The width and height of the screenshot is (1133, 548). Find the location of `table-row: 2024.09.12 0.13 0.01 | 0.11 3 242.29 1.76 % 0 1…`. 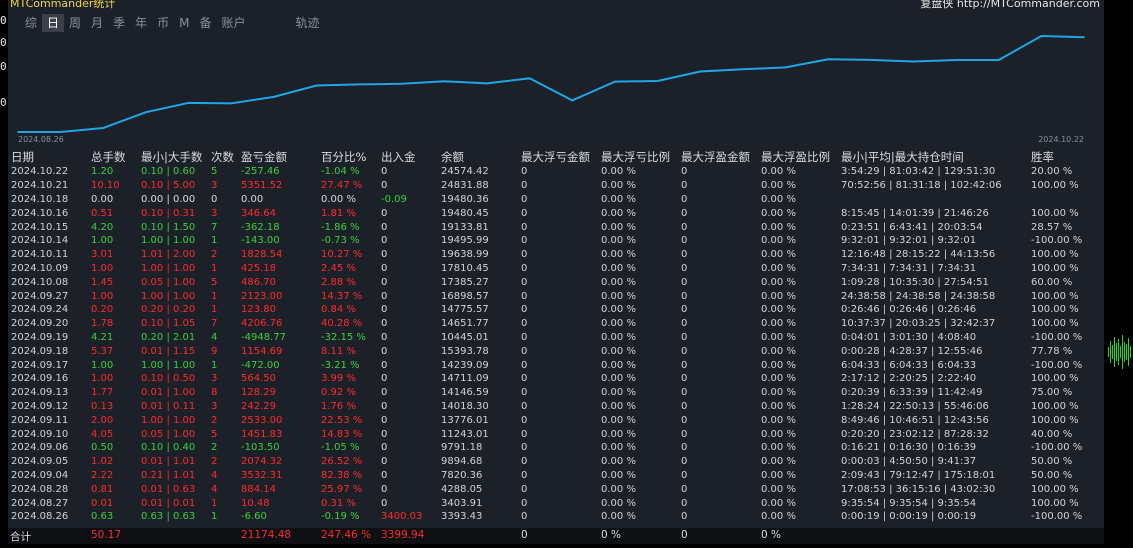

table-row: 2024.09.12 0.13 0.01 | 0.11 3 242.29 1.76 % 0 1… is located at coordinates (554, 407).